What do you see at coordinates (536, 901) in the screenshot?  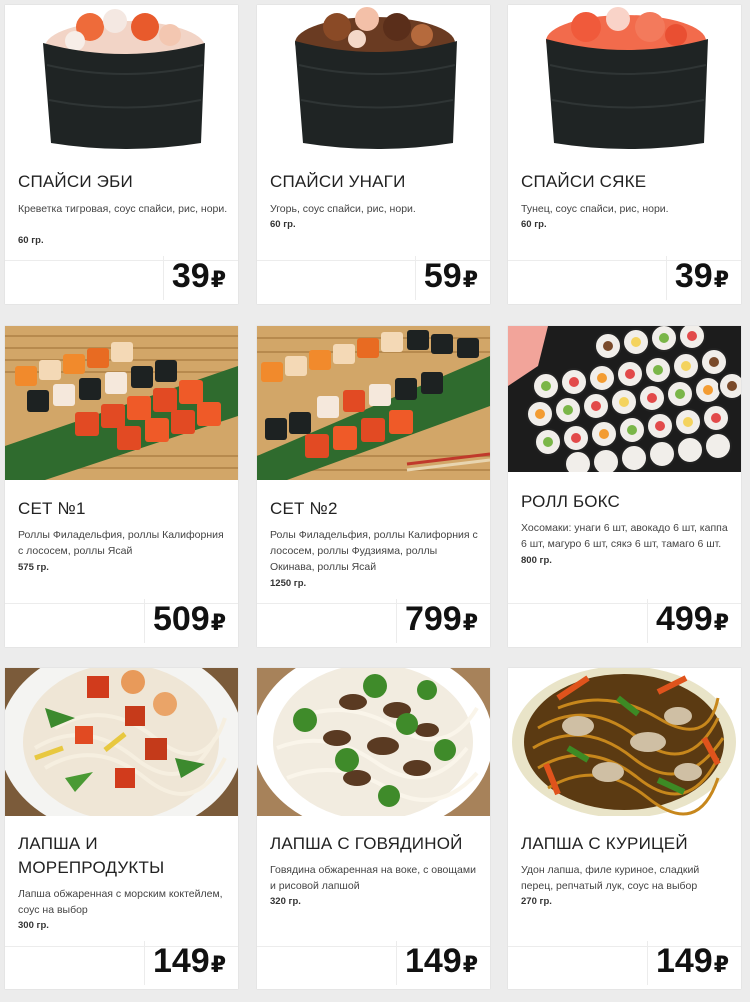 I see `product-weight: 270 гр.` at bounding box center [536, 901].